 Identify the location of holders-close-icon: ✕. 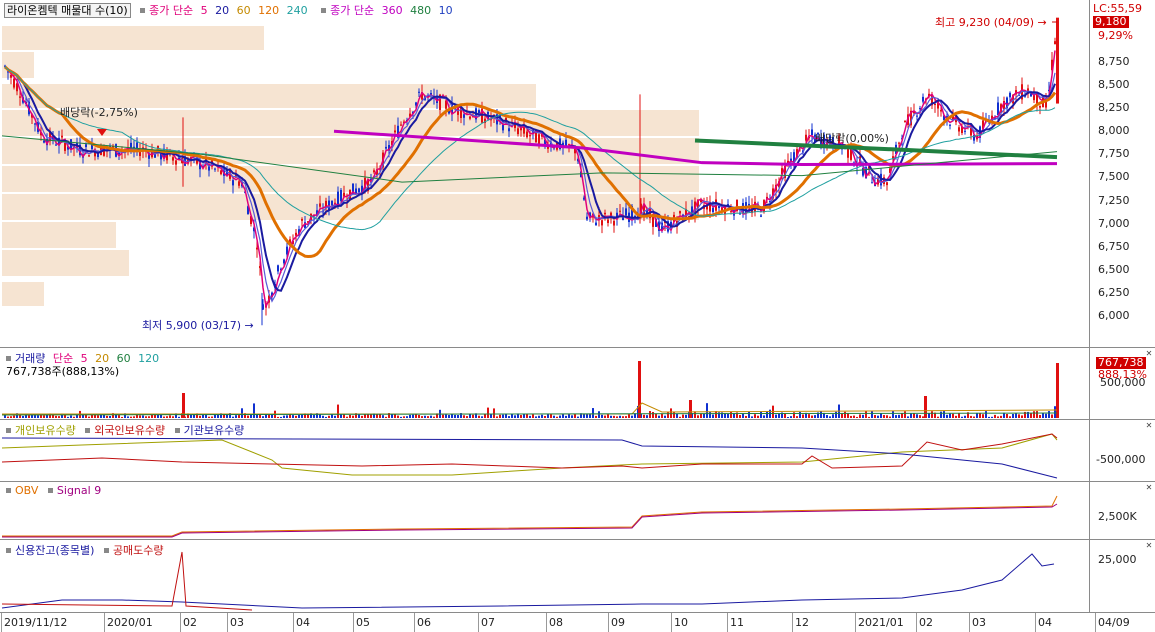
(1149, 426).